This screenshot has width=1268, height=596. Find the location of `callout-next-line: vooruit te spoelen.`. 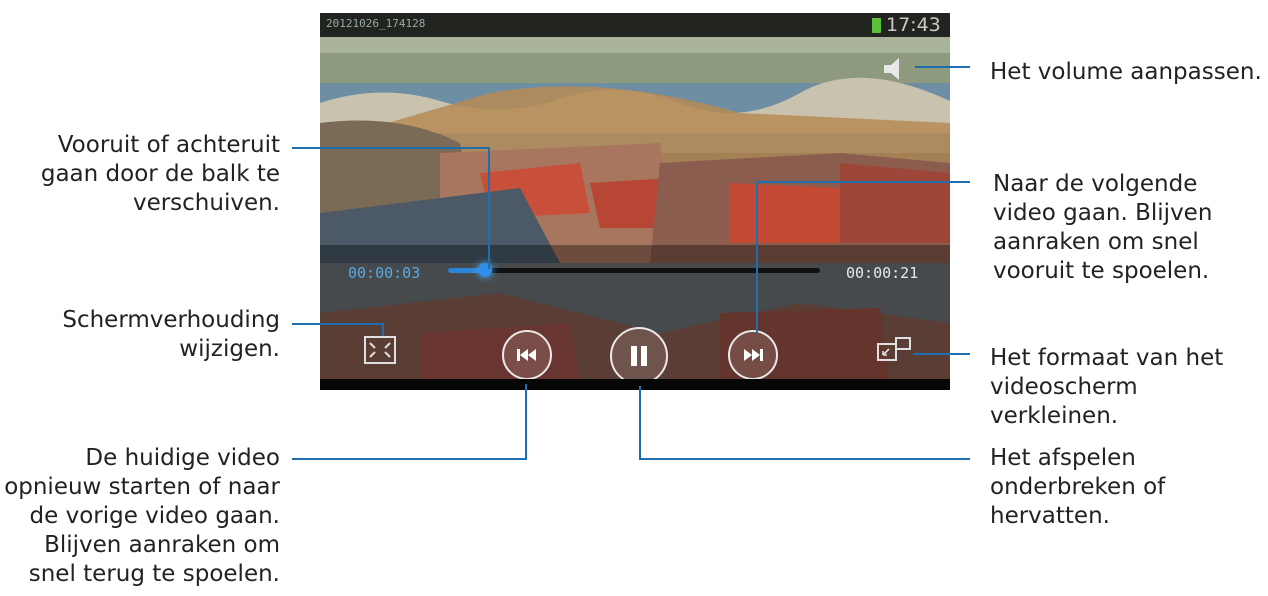

callout-next-line: vooruit te spoelen. is located at coordinates (1101, 271).